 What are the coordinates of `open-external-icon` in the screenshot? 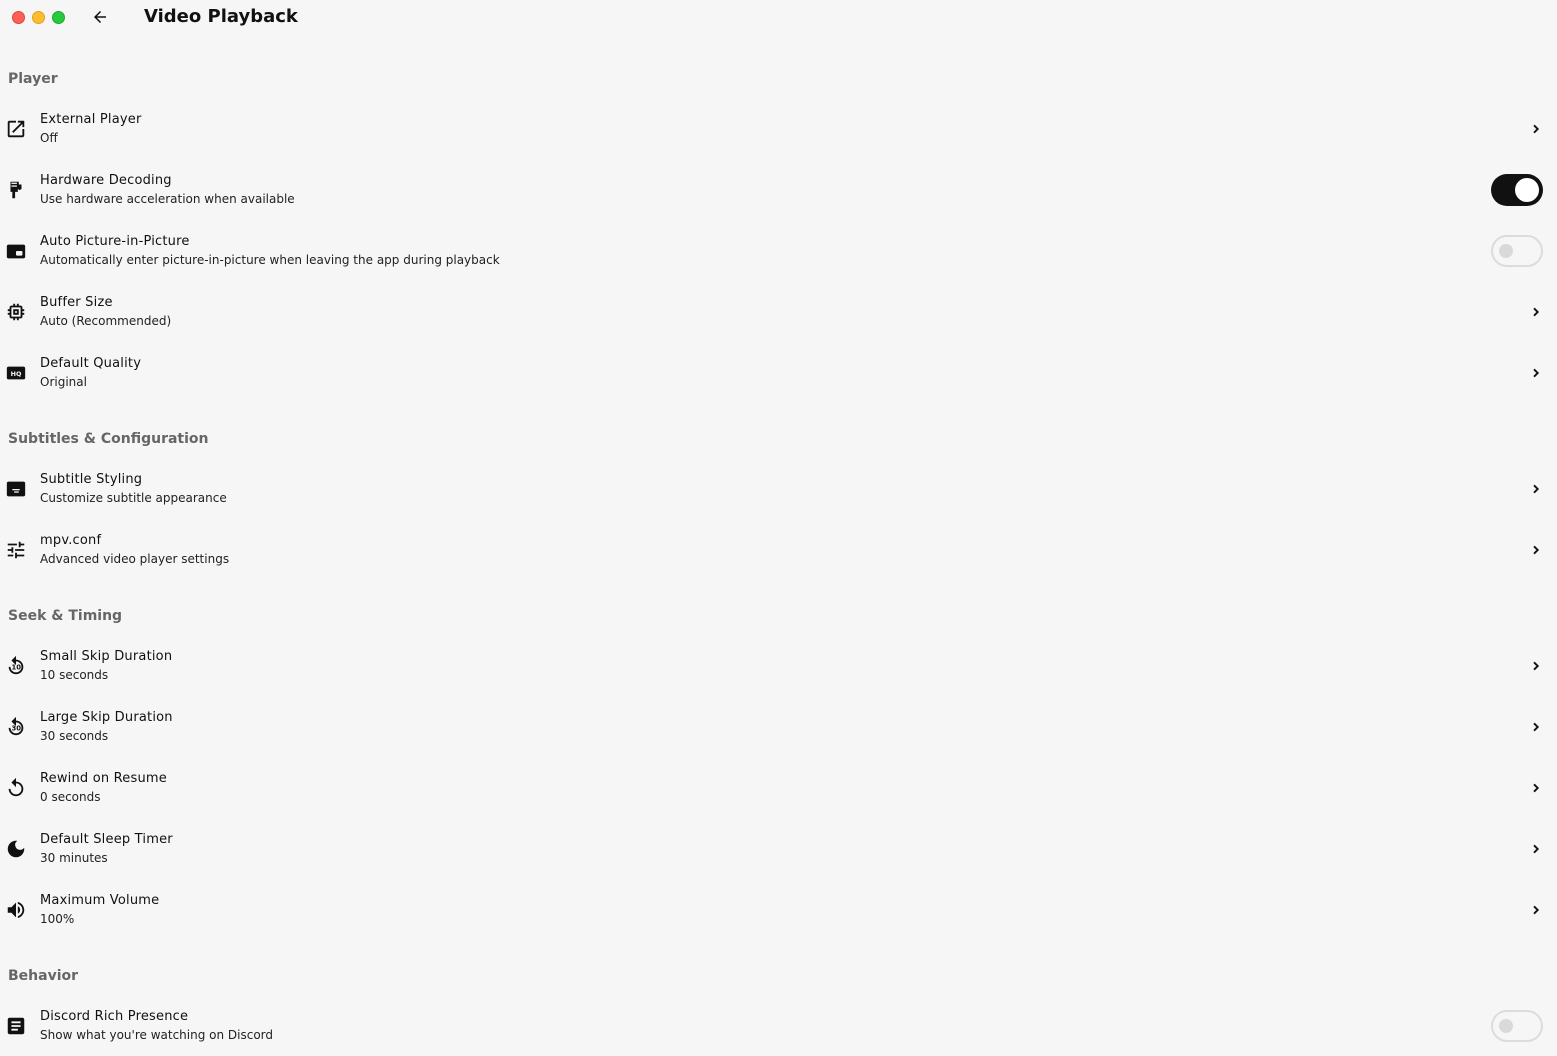 It's located at (16, 129).